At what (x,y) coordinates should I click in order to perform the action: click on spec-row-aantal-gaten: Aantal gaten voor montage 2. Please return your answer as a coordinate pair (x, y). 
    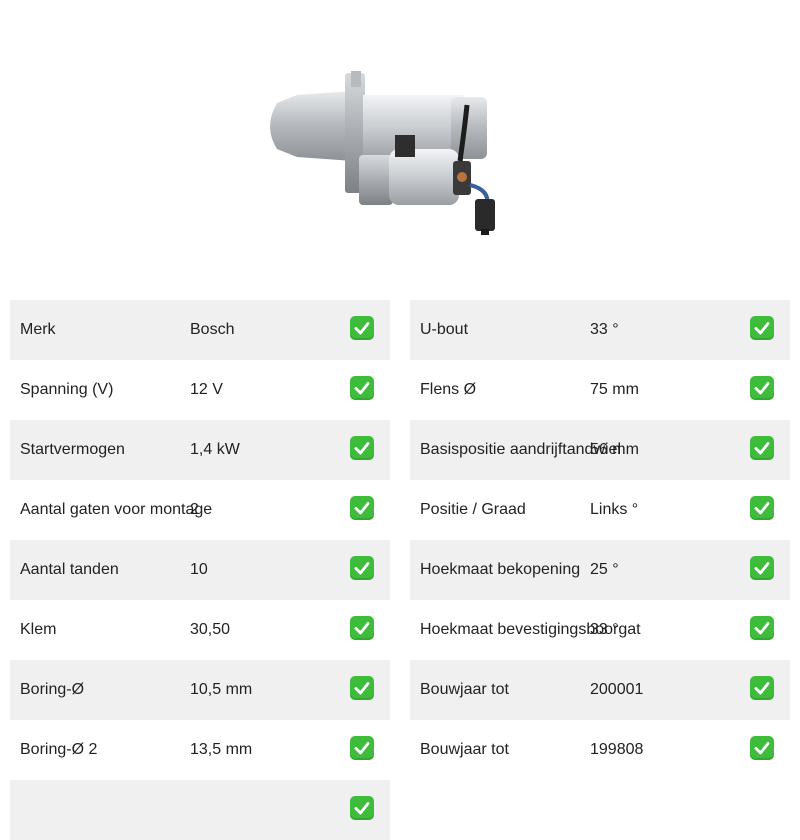
    Looking at the image, I should click on (200, 510).